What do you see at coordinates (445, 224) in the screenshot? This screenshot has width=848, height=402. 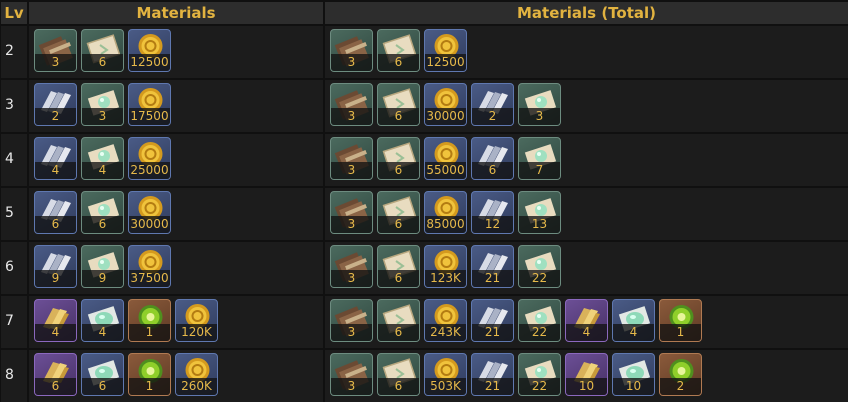 I see `item-quantity: 85000` at bounding box center [445, 224].